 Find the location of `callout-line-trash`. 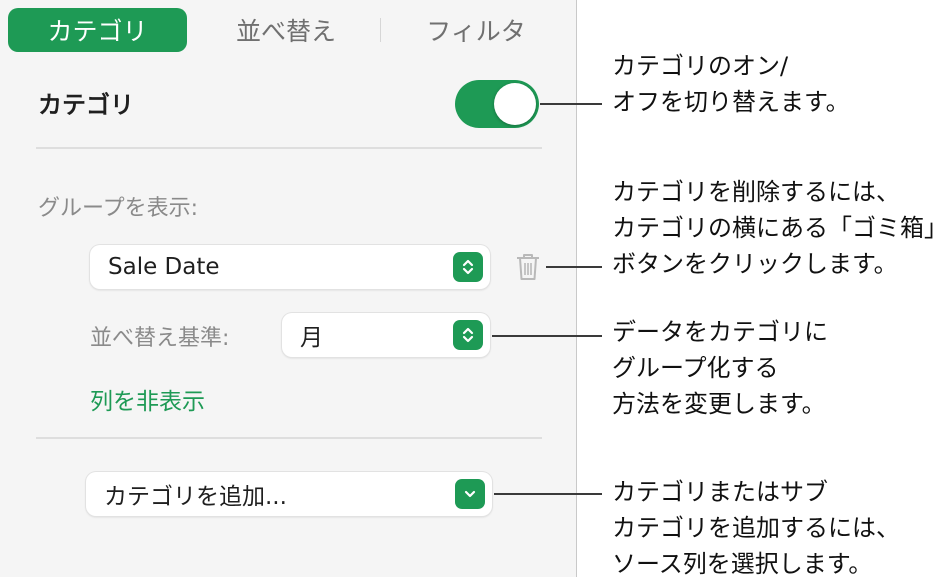

callout-line-trash is located at coordinates (574, 267).